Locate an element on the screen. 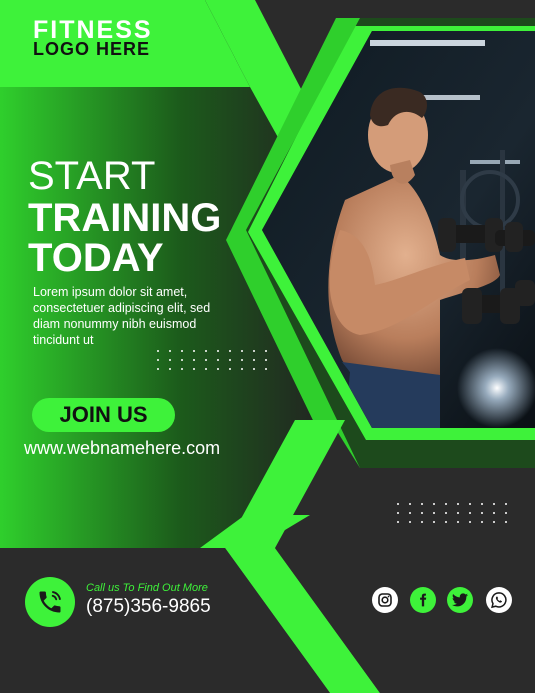 The image size is (535, 693). facebook-icon is located at coordinates (423, 600).